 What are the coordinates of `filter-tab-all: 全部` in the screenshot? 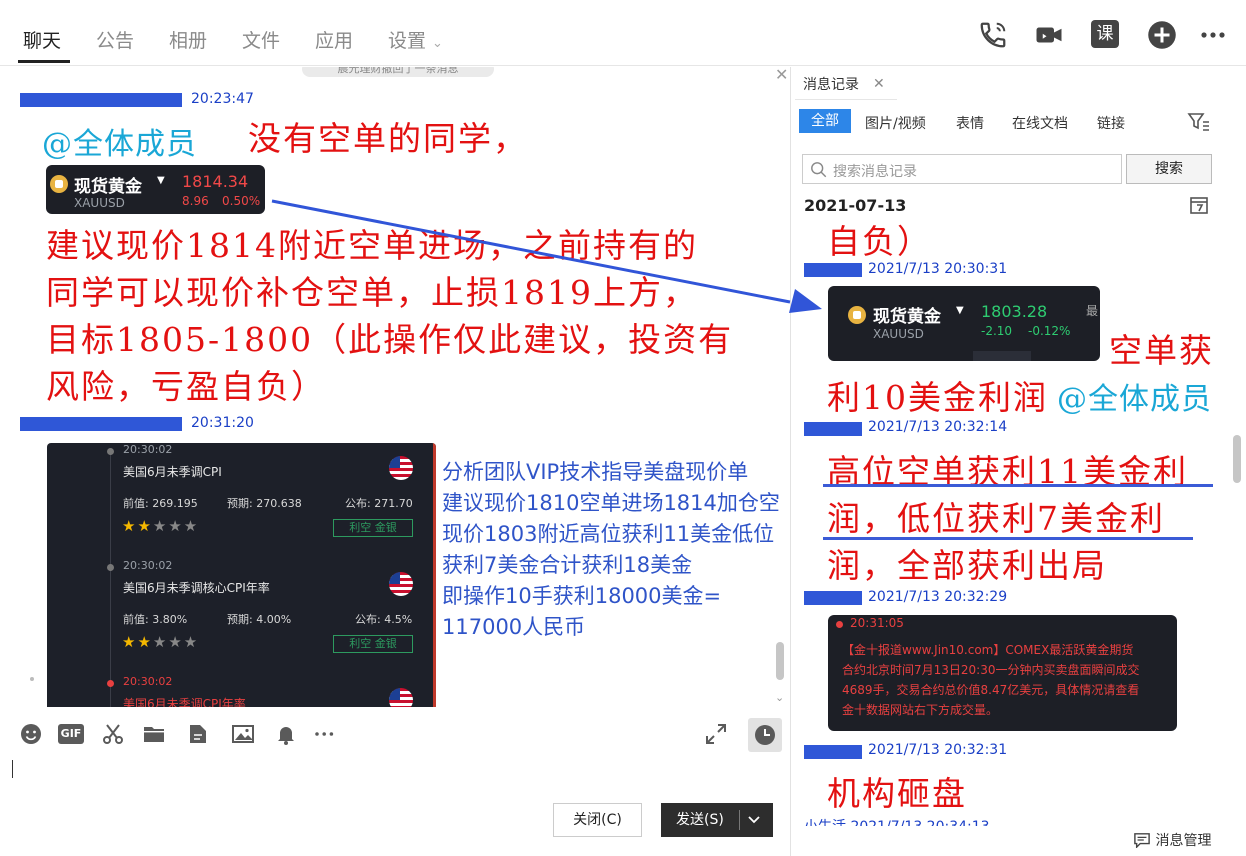 It's located at (825, 121).